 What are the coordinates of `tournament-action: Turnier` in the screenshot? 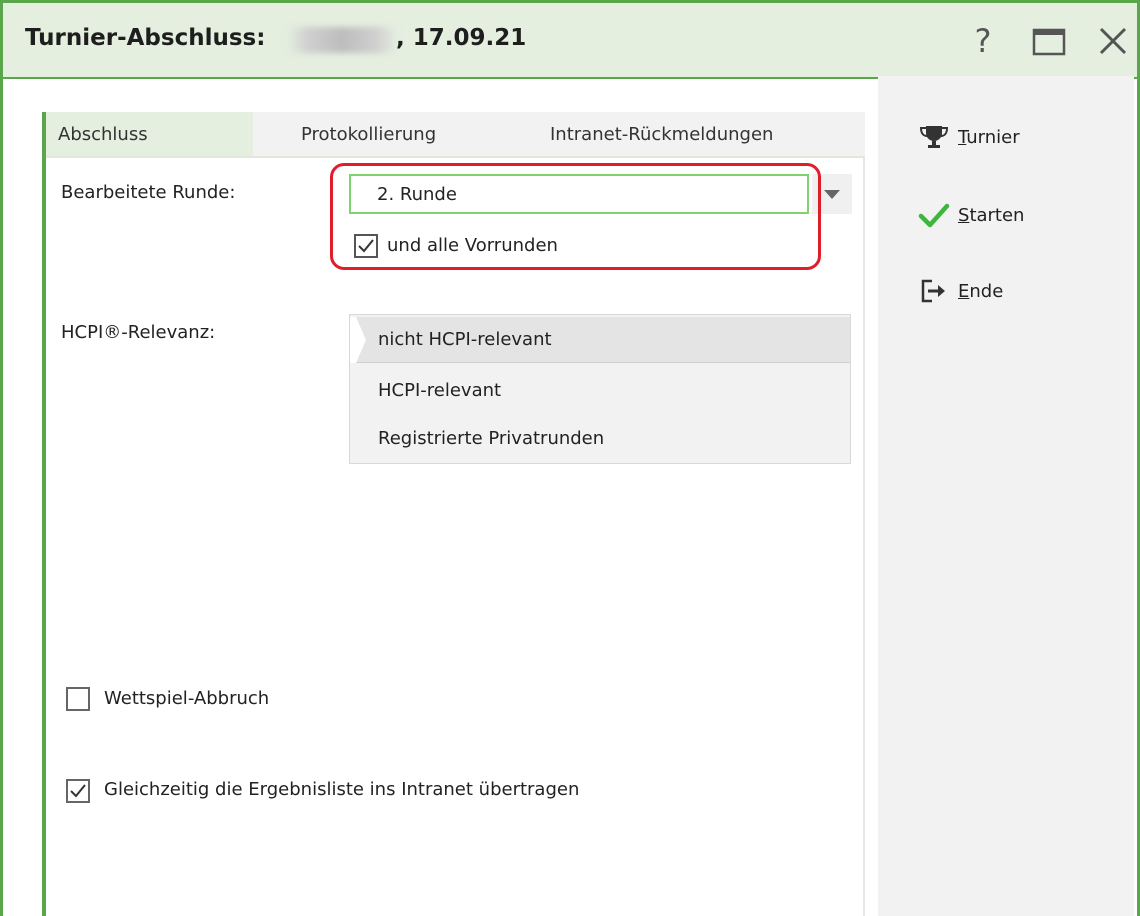 It's located at (969, 137).